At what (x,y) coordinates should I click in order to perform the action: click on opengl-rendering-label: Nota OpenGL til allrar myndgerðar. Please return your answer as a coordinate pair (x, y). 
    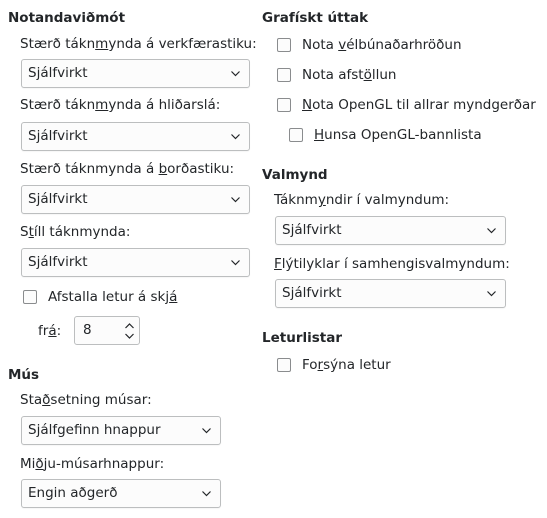
    Looking at the image, I should click on (419, 105).